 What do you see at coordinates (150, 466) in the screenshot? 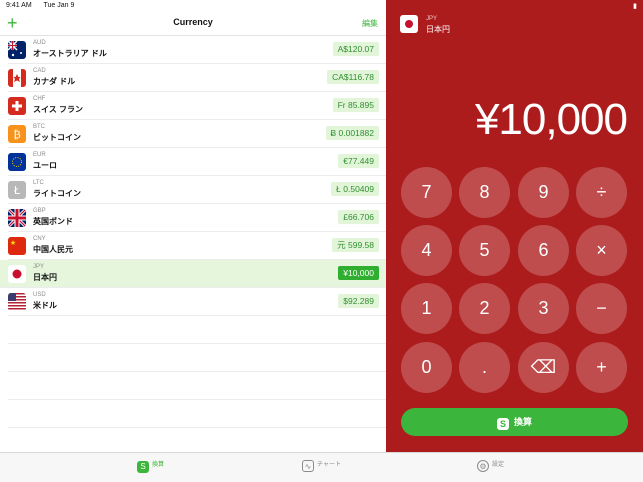
I see `tab-convert: S 換算` at bounding box center [150, 466].